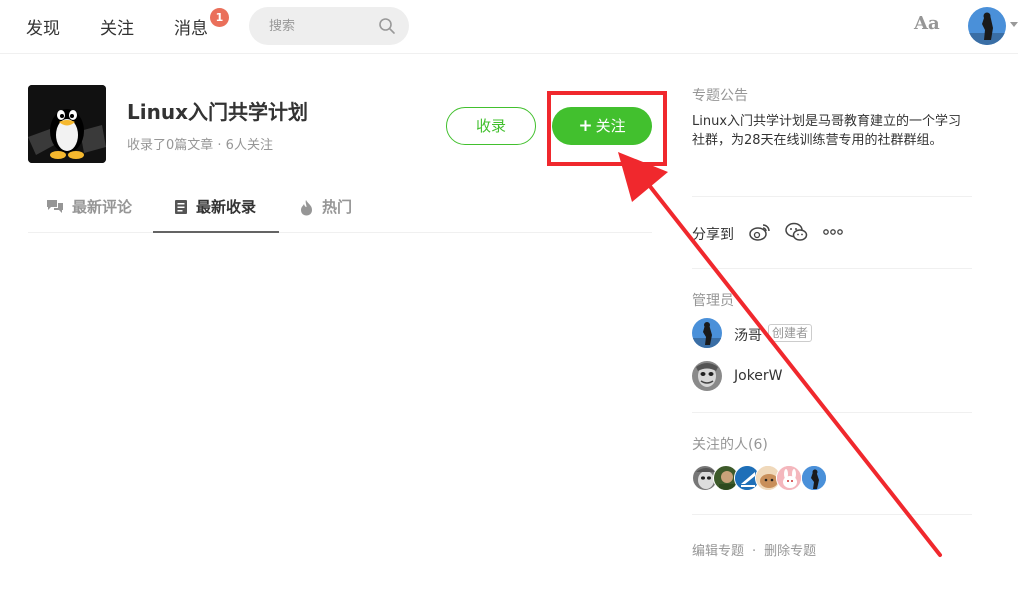 This screenshot has height=592, width=1018. What do you see at coordinates (117, 26) in the screenshot?
I see `nav-follow: 关注` at bounding box center [117, 26].